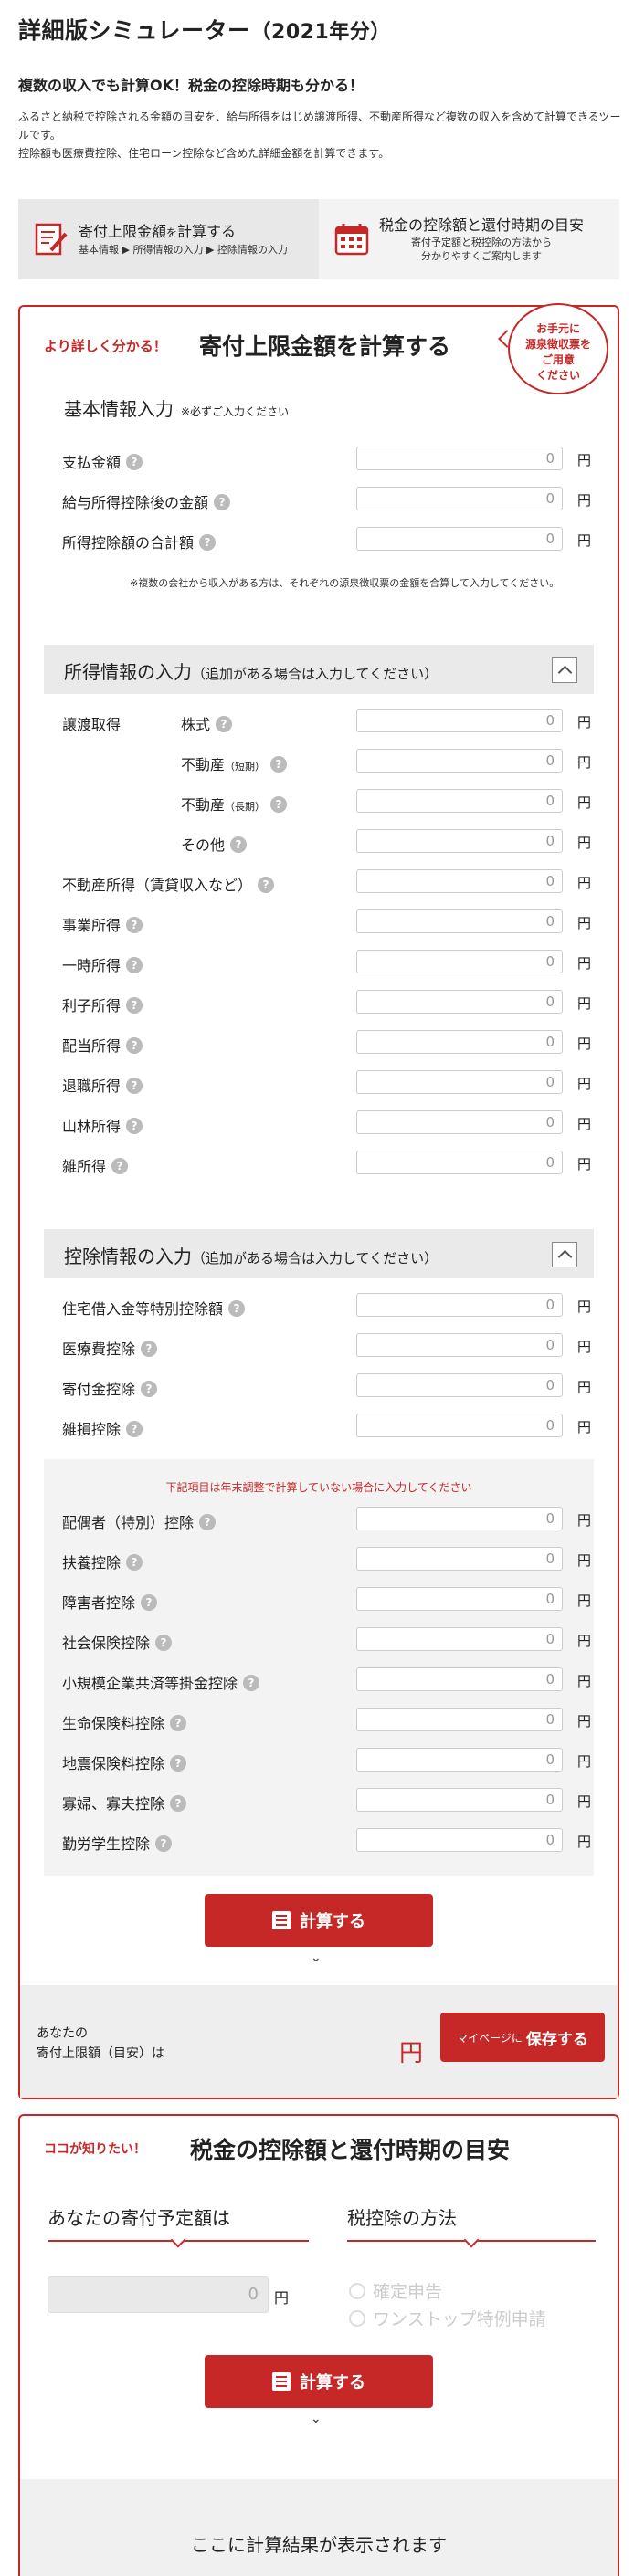 The height and width of the screenshot is (2576, 634). I want to click on retirement-income-input: 0, so click(460, 1082).